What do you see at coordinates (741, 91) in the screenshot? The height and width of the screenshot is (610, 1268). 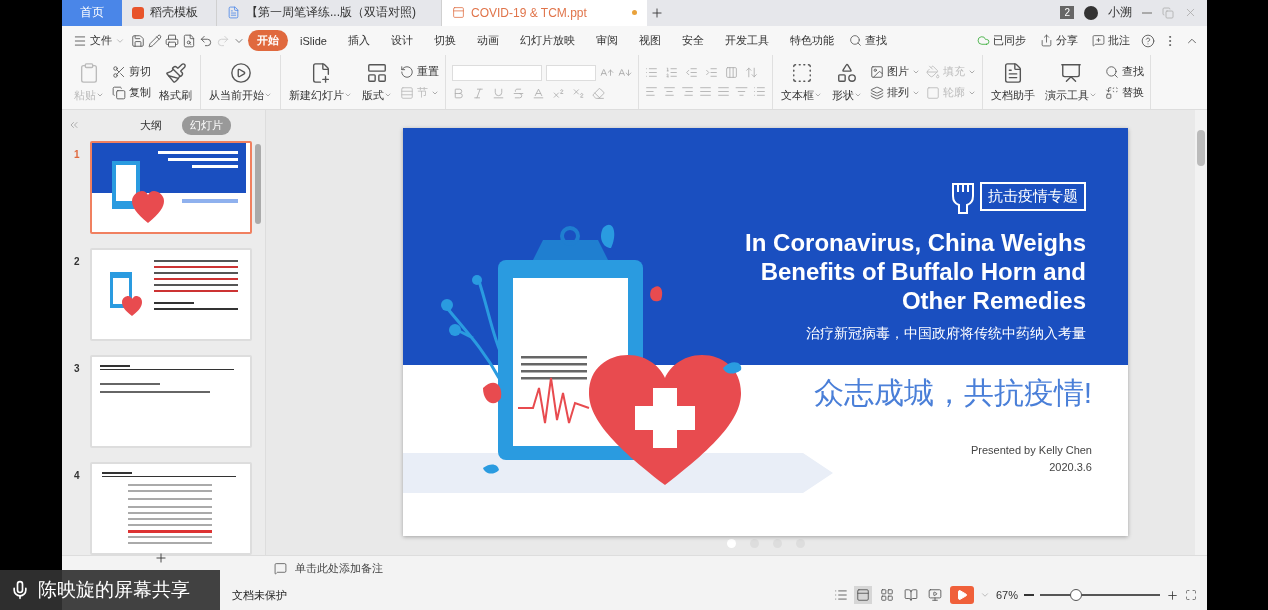 I see `spacing-icon` at bounding box center [741, 91].